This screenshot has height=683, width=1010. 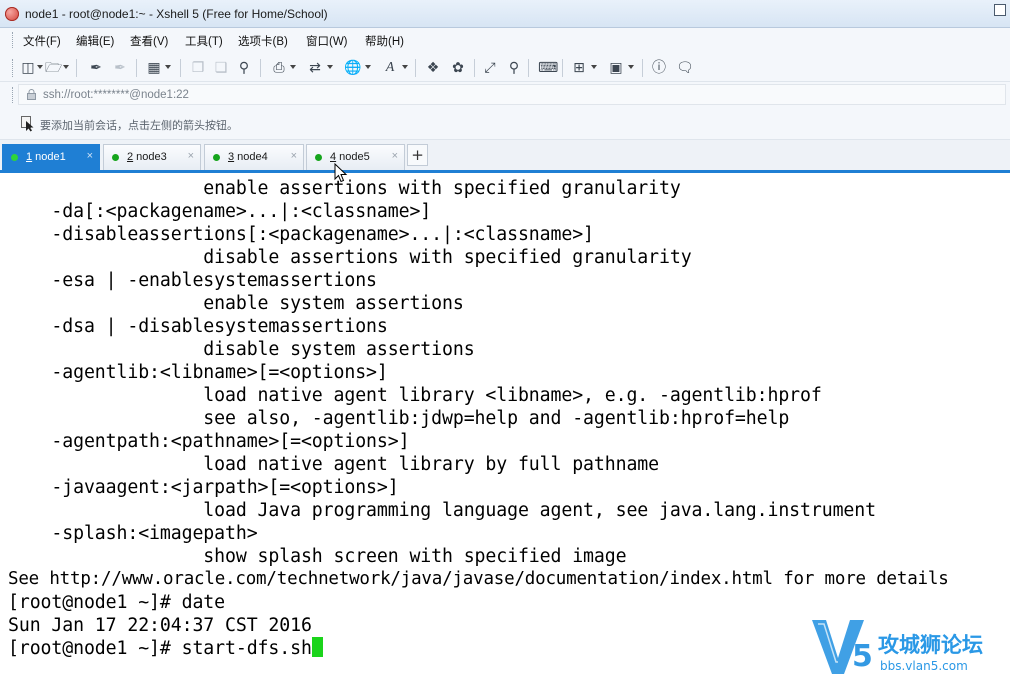 What do you see at coordinates (160, 648) in the screenshot?
I see `terminal-command-text: [root@node1 ~]# start-dfs.sh` at bounding box center [160, 648].